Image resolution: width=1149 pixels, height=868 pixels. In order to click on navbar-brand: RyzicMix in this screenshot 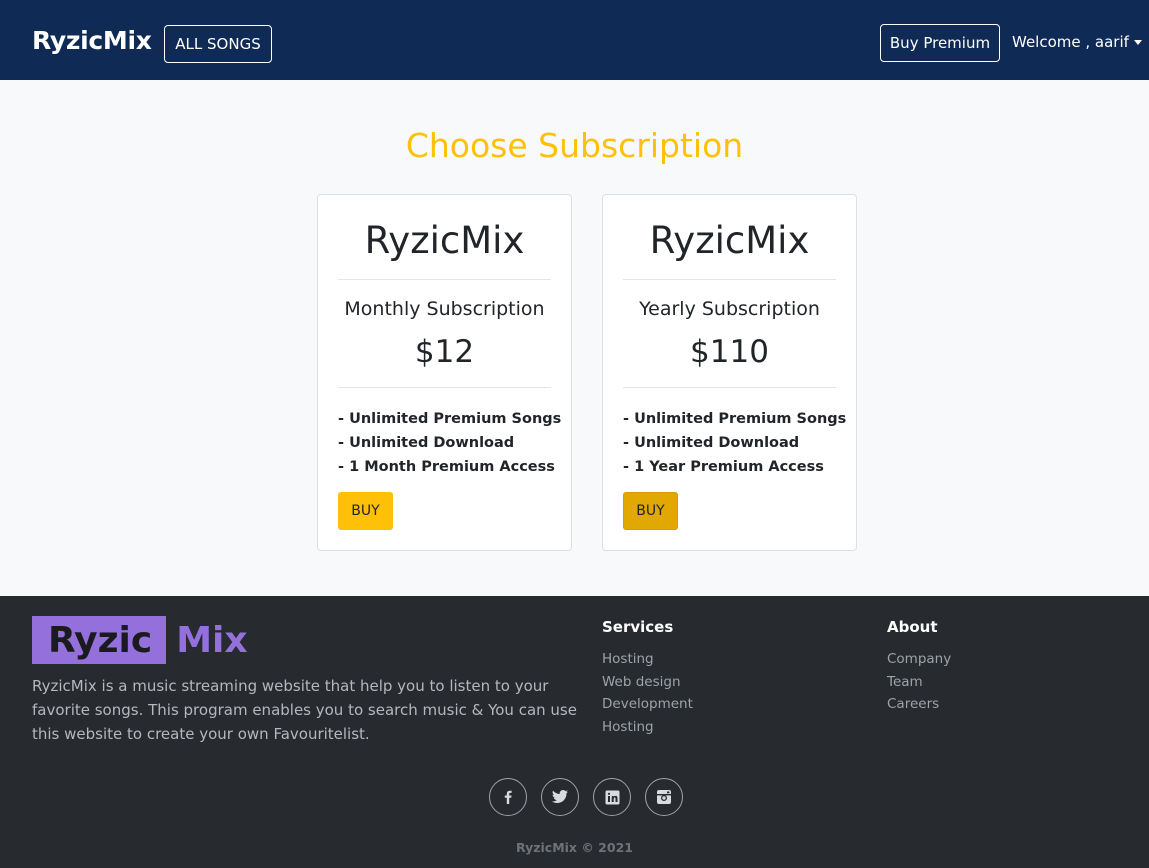, I will do `click(92, 40)`.